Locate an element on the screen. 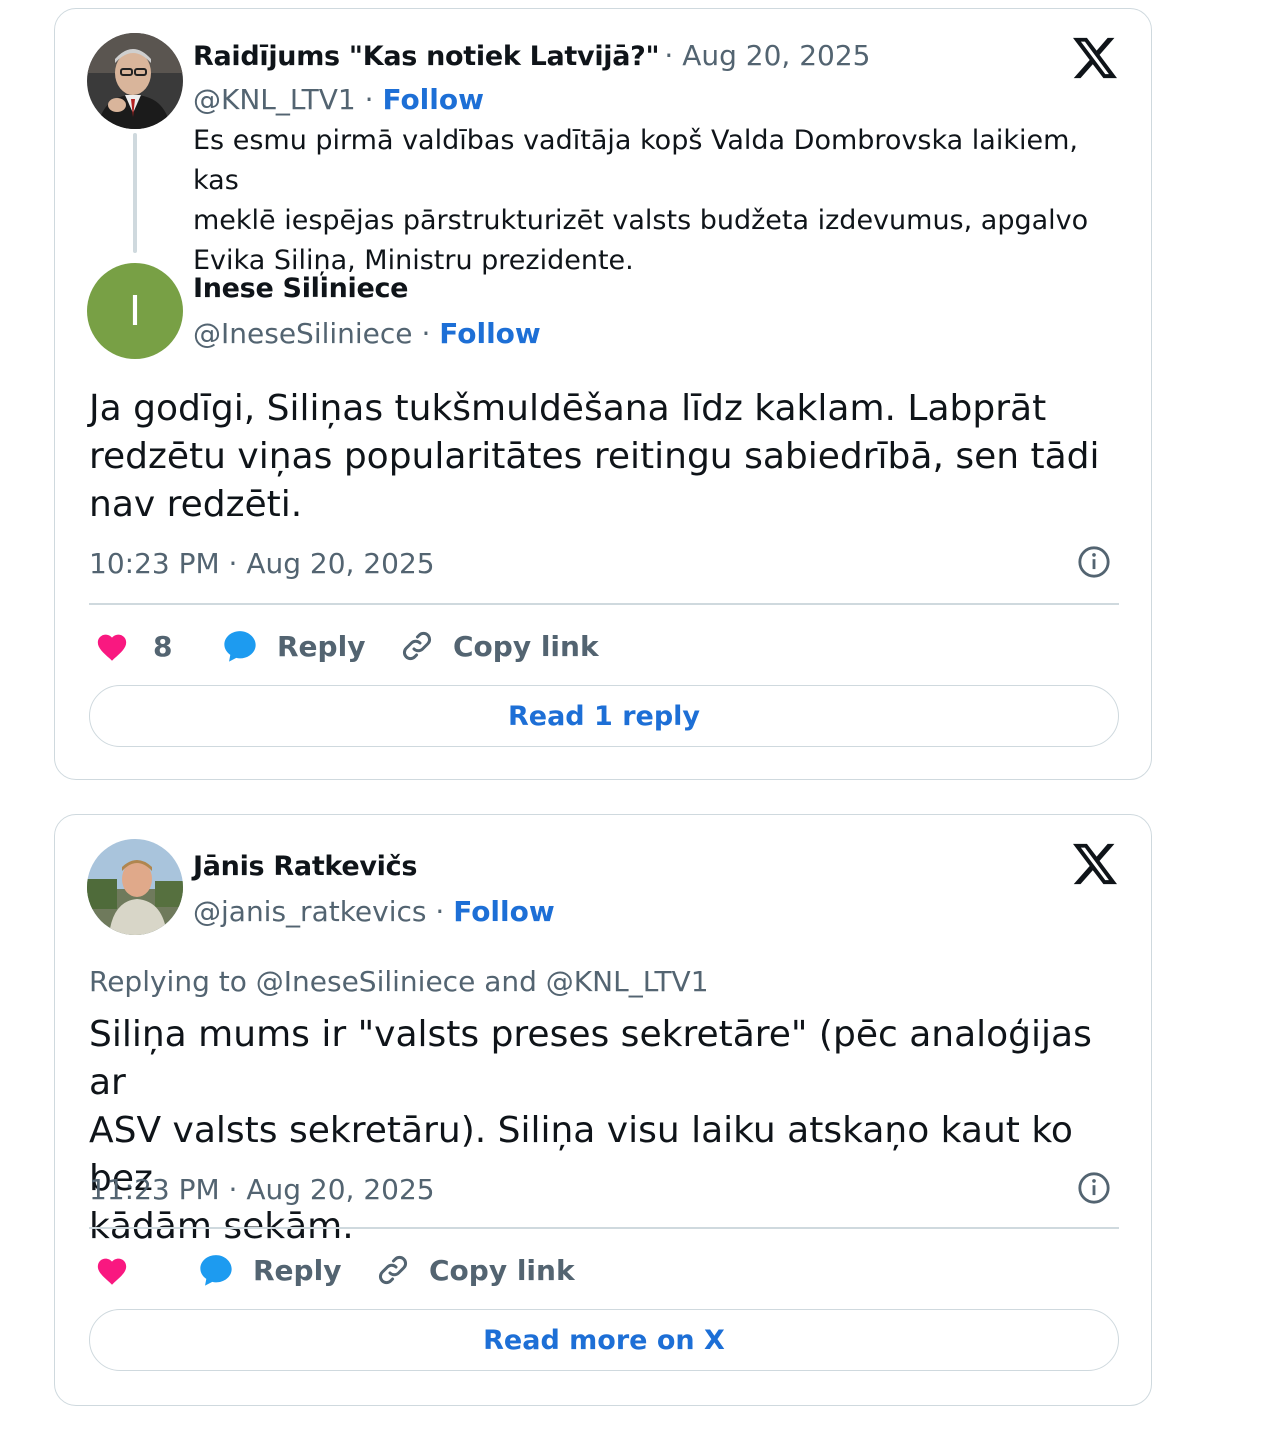  author-name: Raidījums "Kas notiek Latvijā?" is located at coordinates (426, 56).